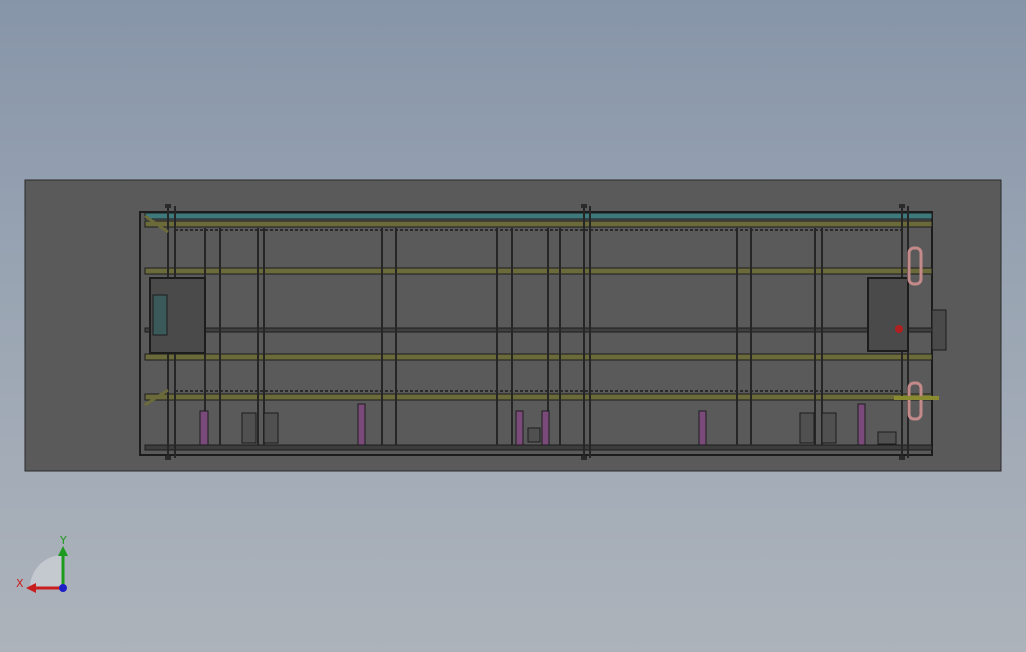 The height and width of the screenshot is (652, 1026). I want to click on right-drive-red-marker, so click(899, 329).